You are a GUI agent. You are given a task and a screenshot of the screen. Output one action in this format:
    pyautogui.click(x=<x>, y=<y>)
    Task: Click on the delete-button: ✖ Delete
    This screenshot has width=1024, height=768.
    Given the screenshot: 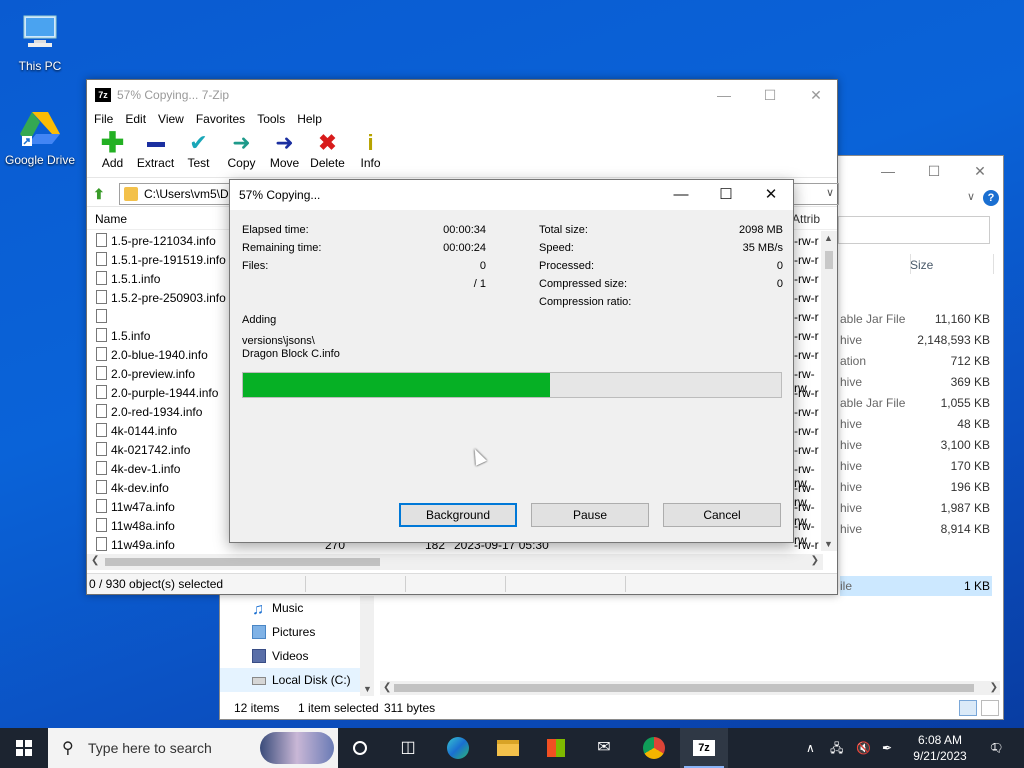 What is the action you would take?
    pyautogui.click(x=327, y=152)
    